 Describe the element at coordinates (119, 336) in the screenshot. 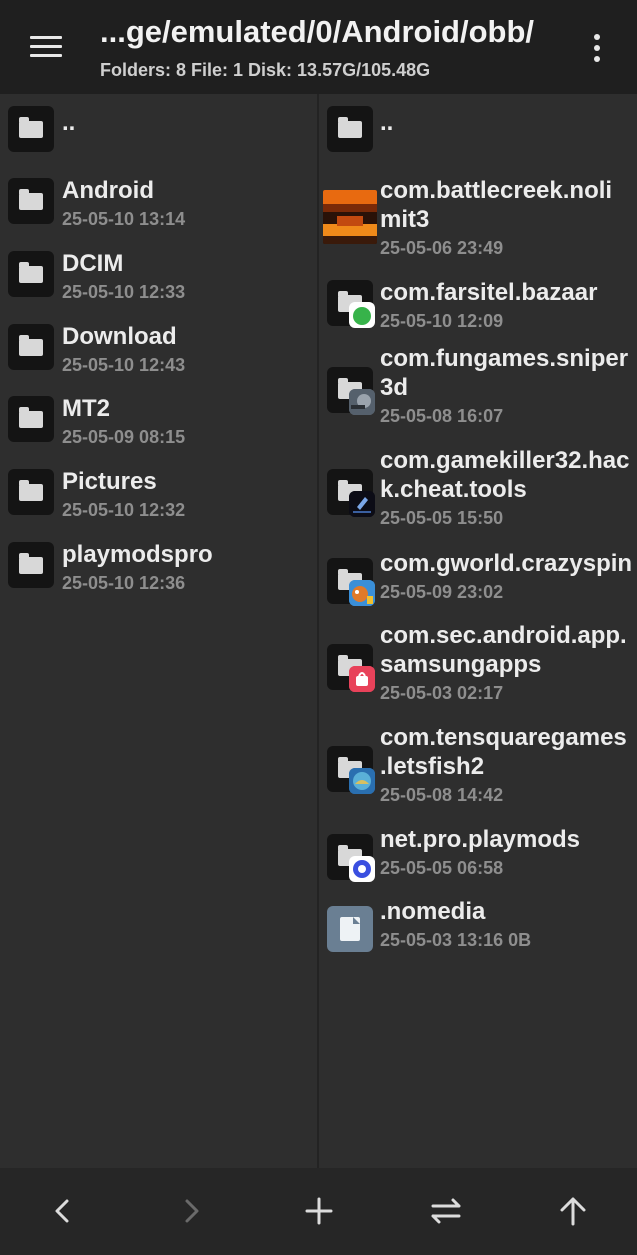

I see `folder-name: Download` at that location.